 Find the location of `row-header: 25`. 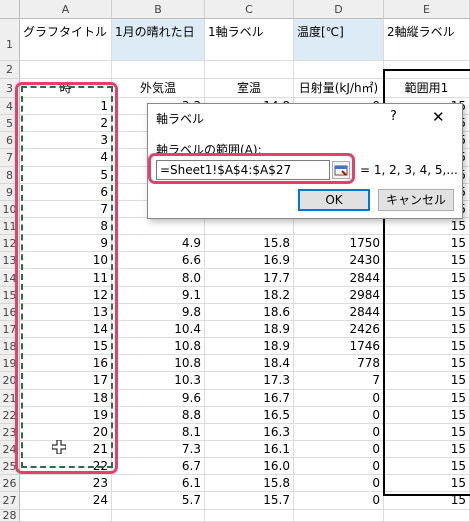

row-header: 25 is located at coordinates (10, 467).